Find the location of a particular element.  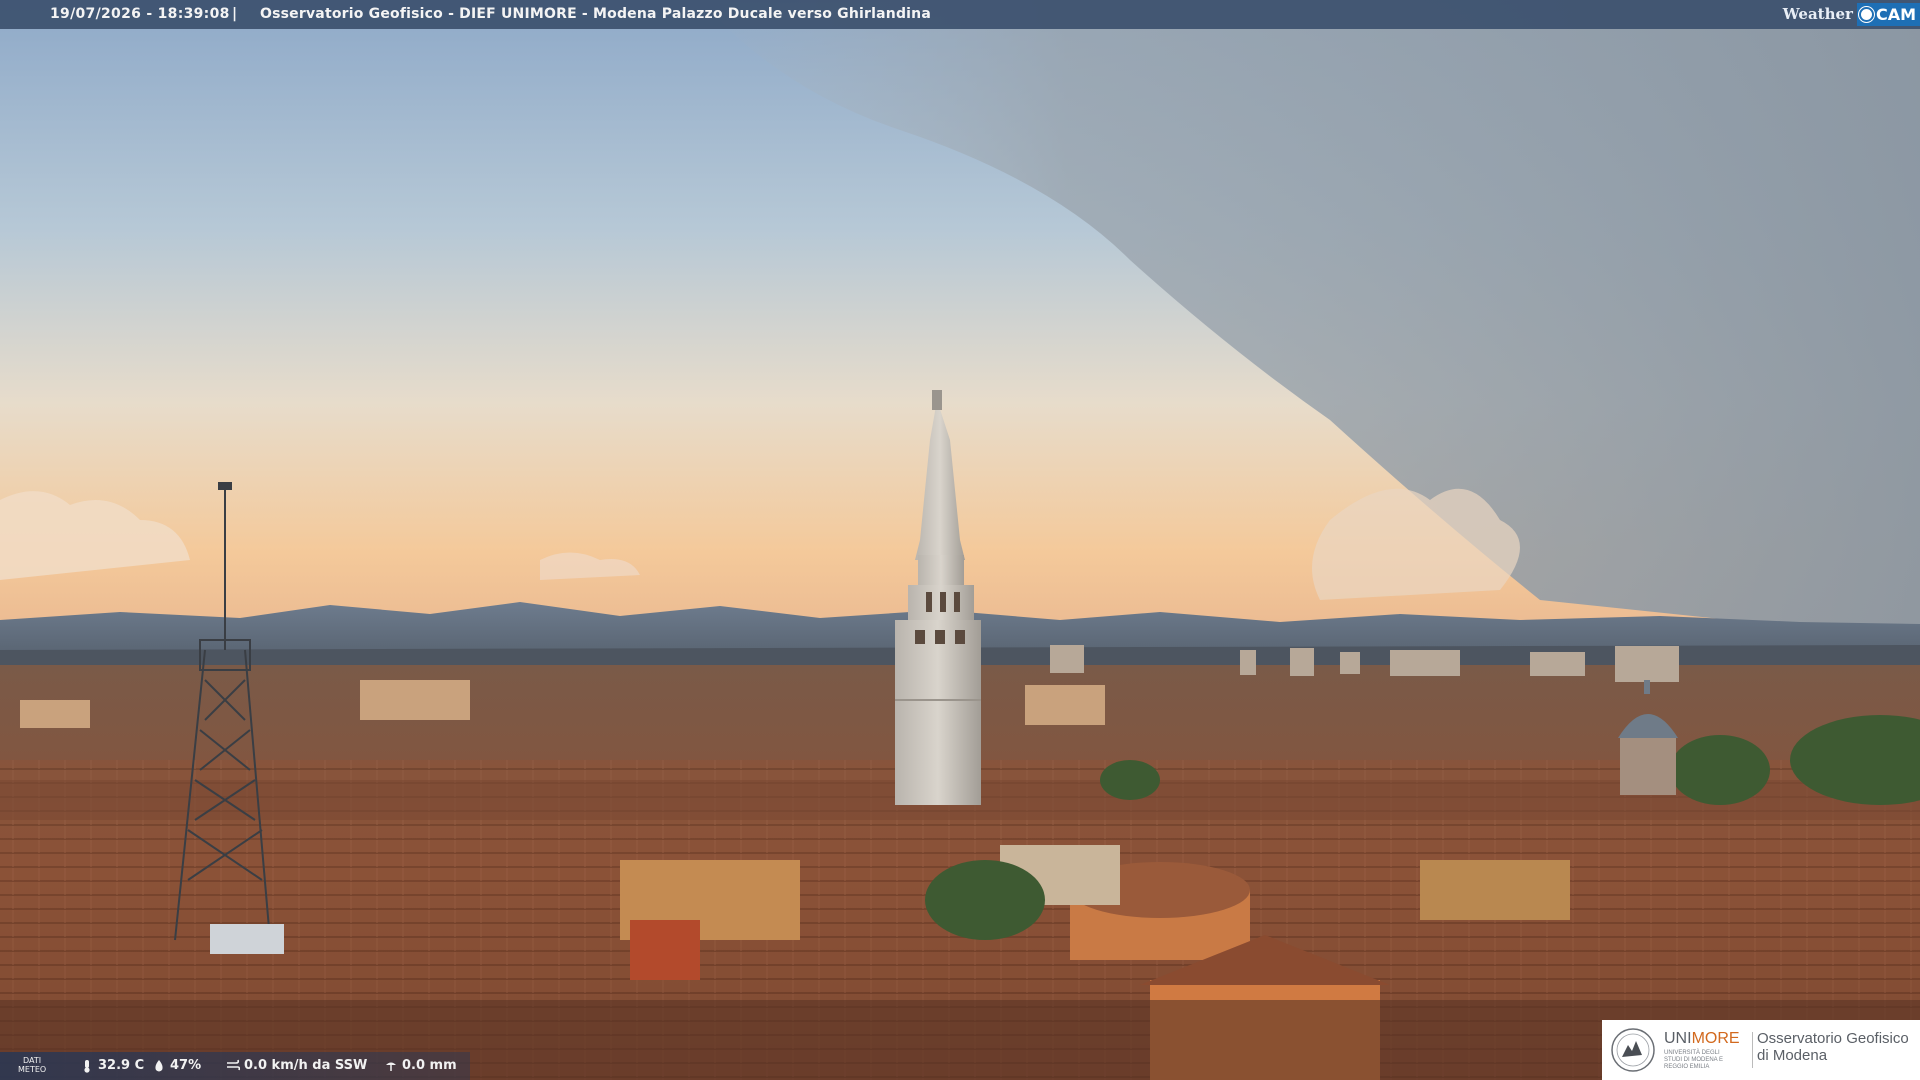

observatory-name-line1: Osservatorio Geofisico is located at coordinates (1833, 1038).